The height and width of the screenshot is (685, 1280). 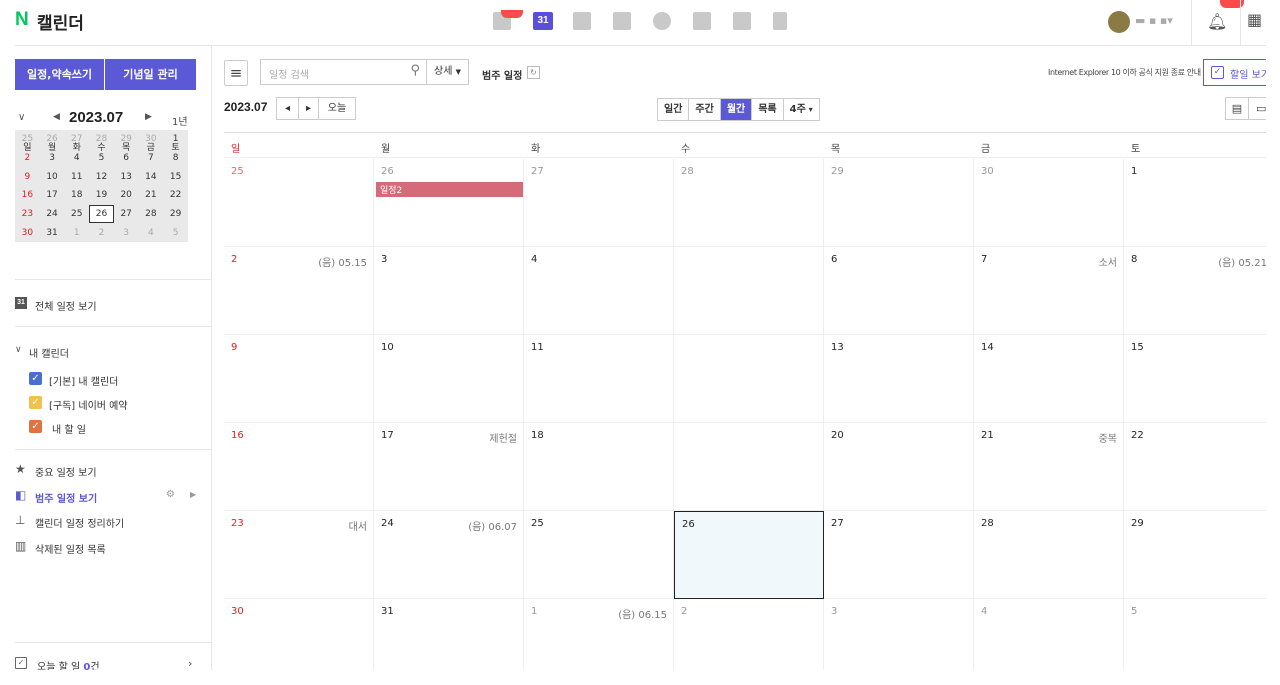 What do you see at coordinates (449, 189) in the screenshot?
I see `schedule-event: 일정2` at bounding box center [449, 189].